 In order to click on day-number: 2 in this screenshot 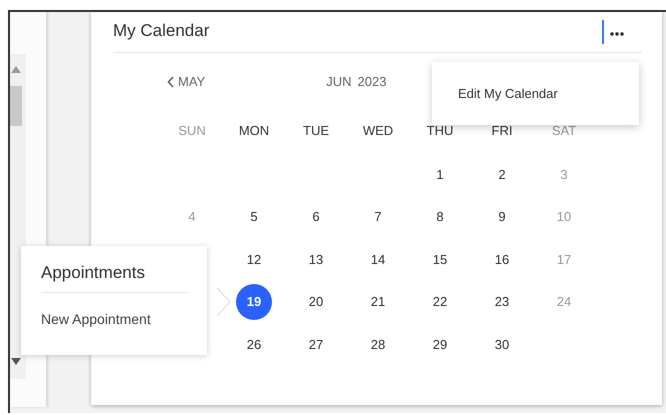, I will do `click(502, 174)`.